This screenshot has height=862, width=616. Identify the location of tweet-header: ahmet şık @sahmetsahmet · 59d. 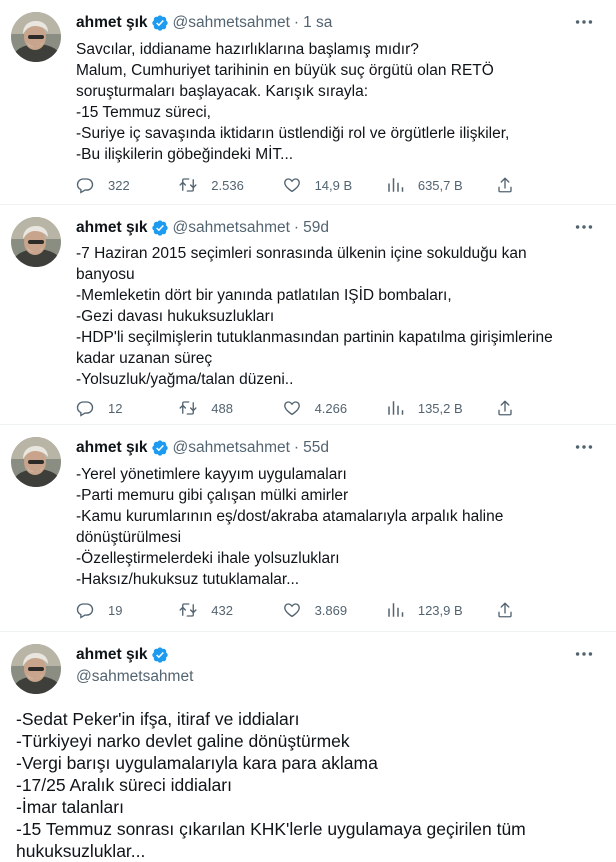
(202, 228).